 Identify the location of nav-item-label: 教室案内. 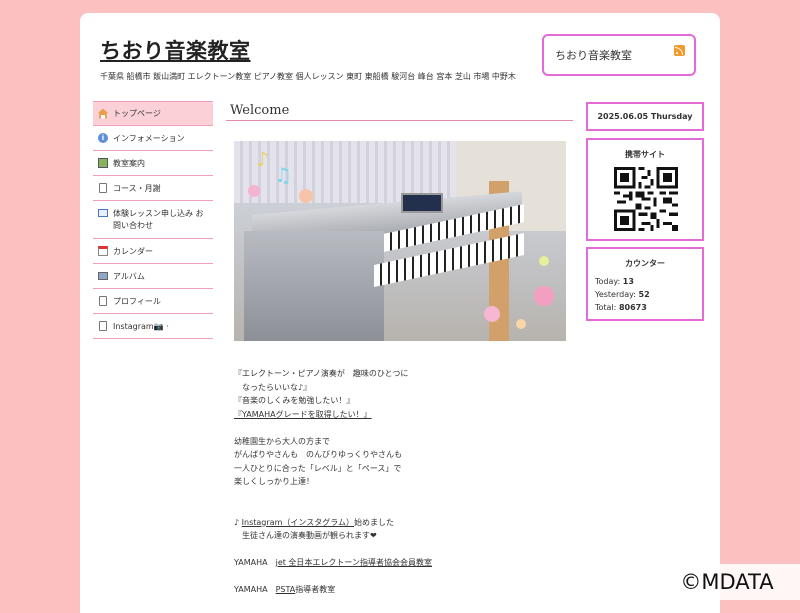
(129, 163).